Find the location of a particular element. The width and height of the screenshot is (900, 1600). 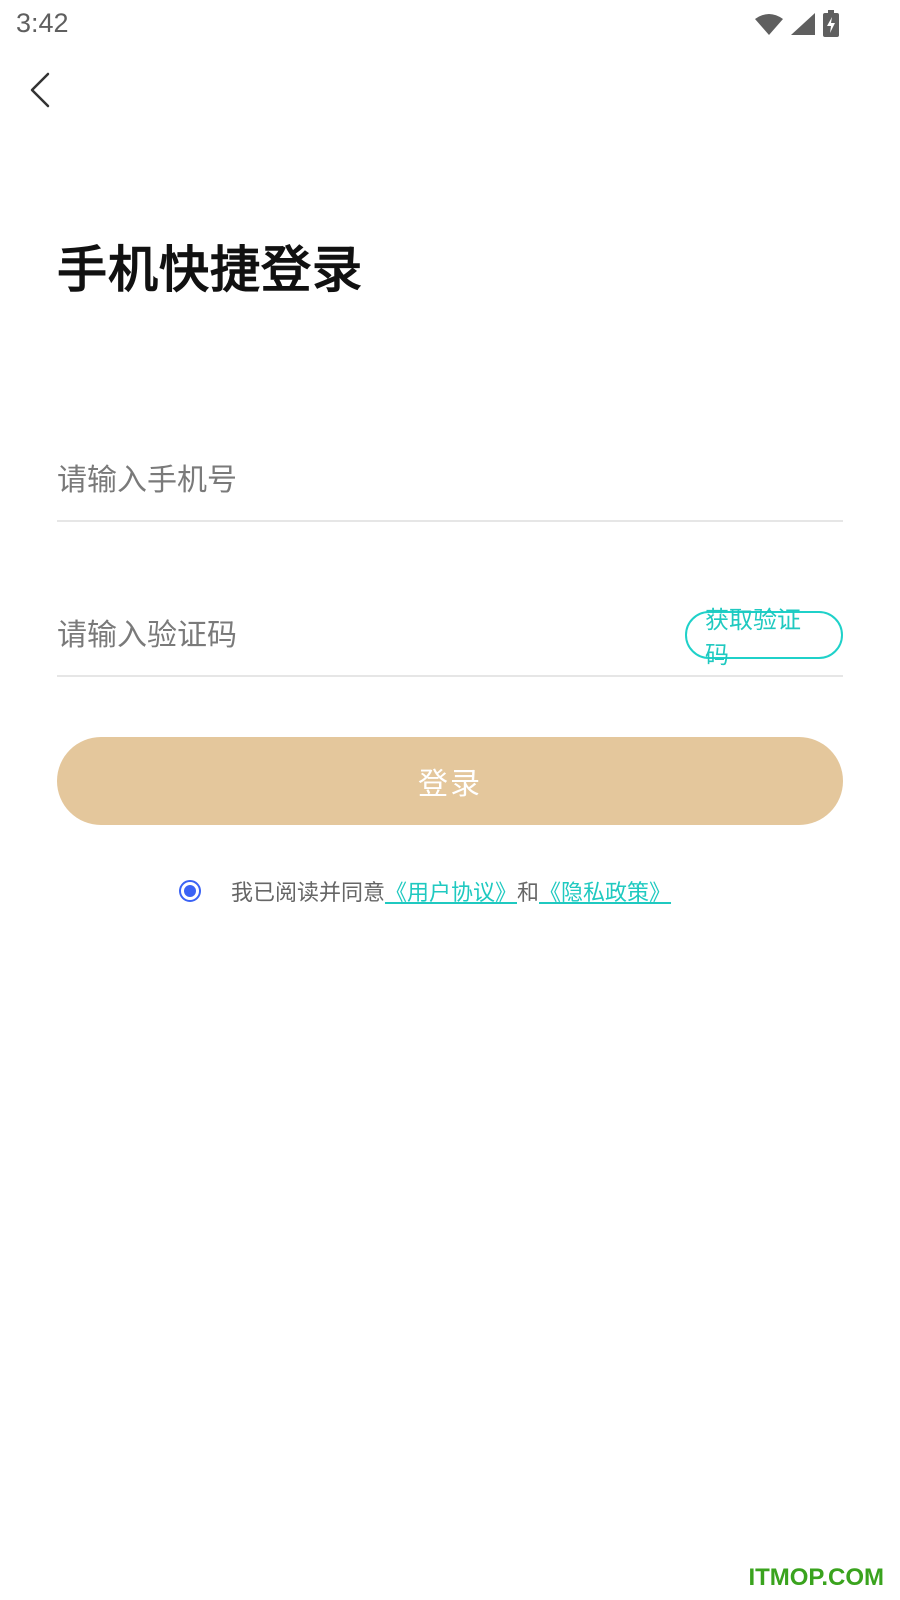

back-button is located at coordinates (42, 92).